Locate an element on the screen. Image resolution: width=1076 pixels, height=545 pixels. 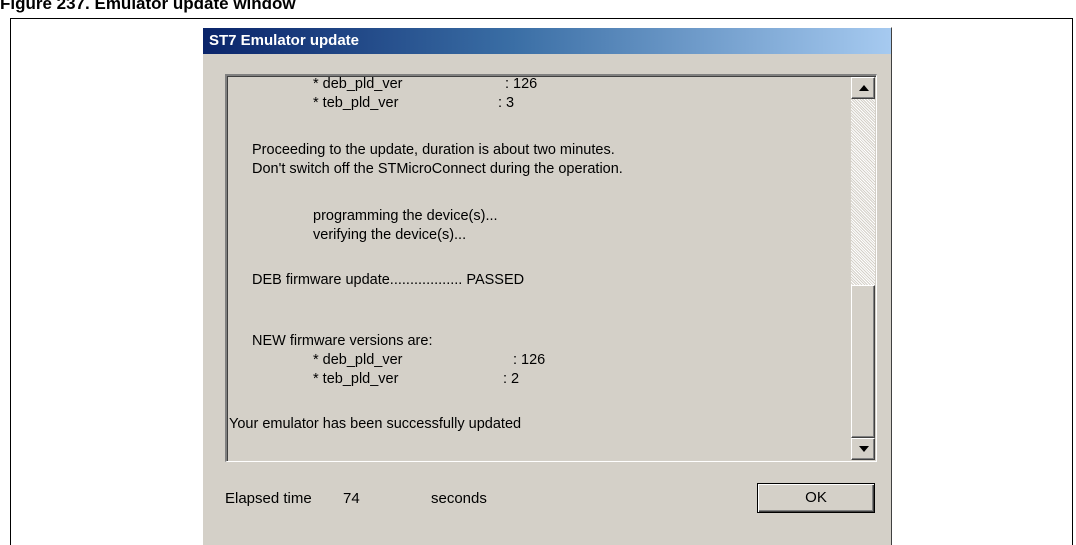
scroll-down-button is located at coordinates (863, 449).